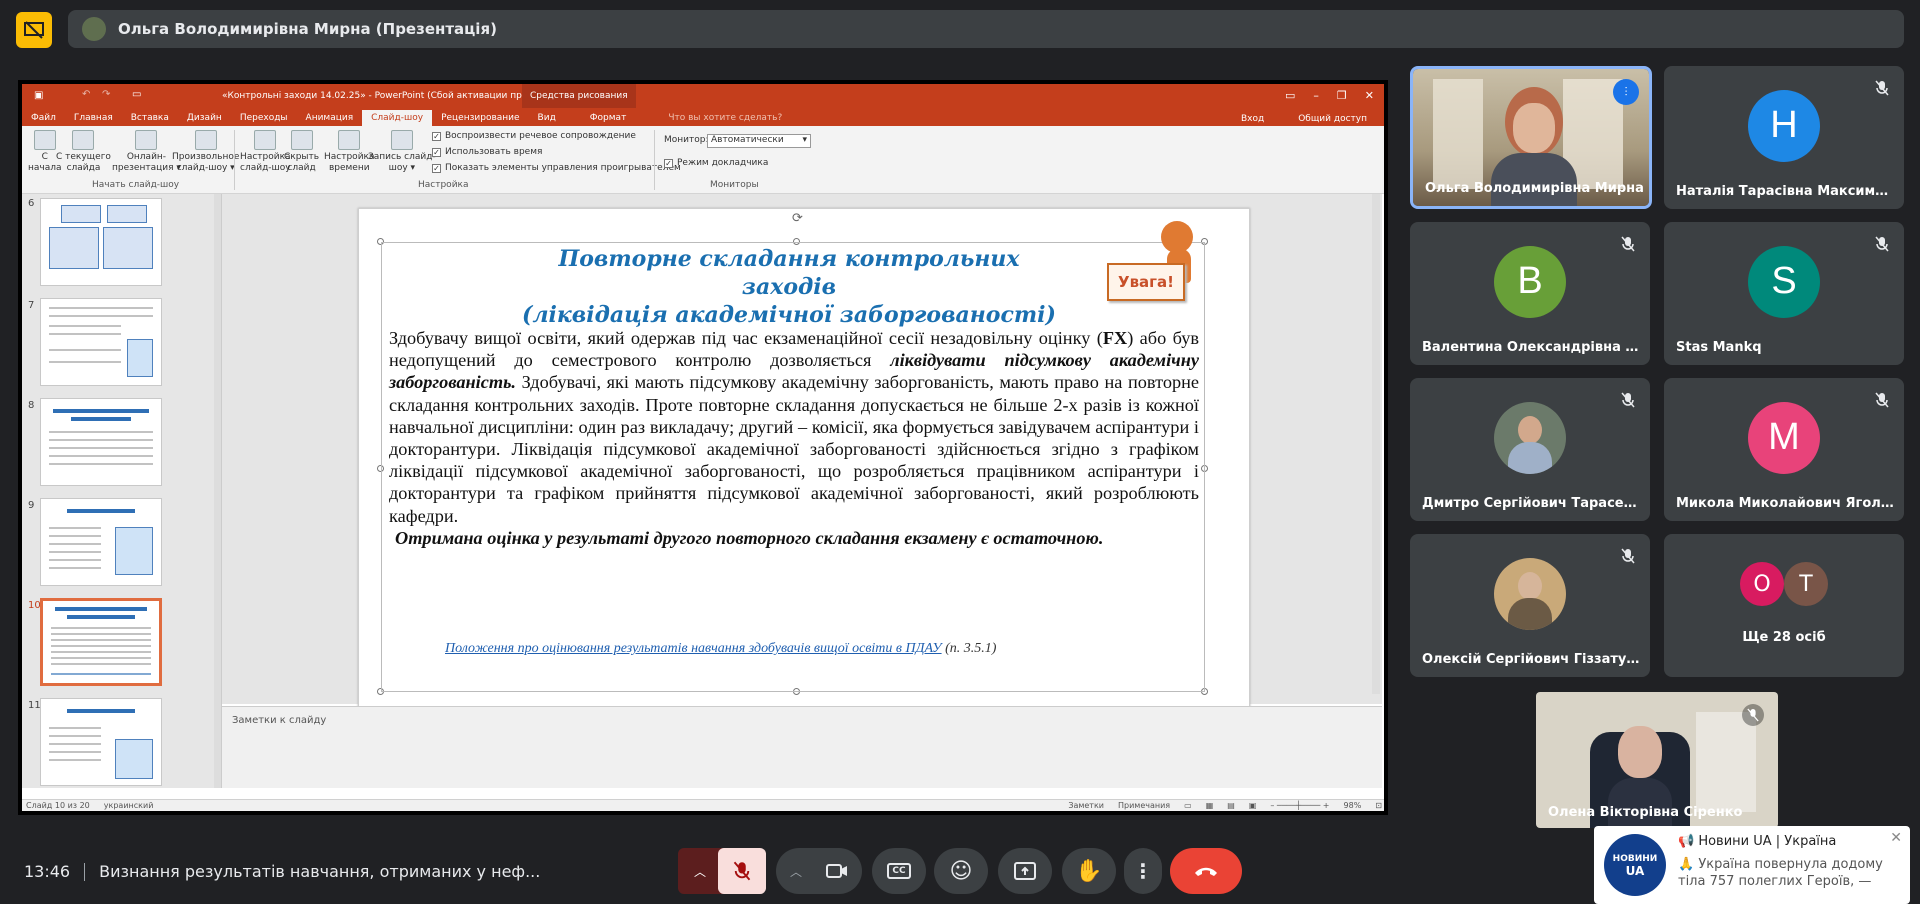  Describe the element at coordinates (1089, 871) in the screenshot. I see `raise-hand-button: ✋` at that location.